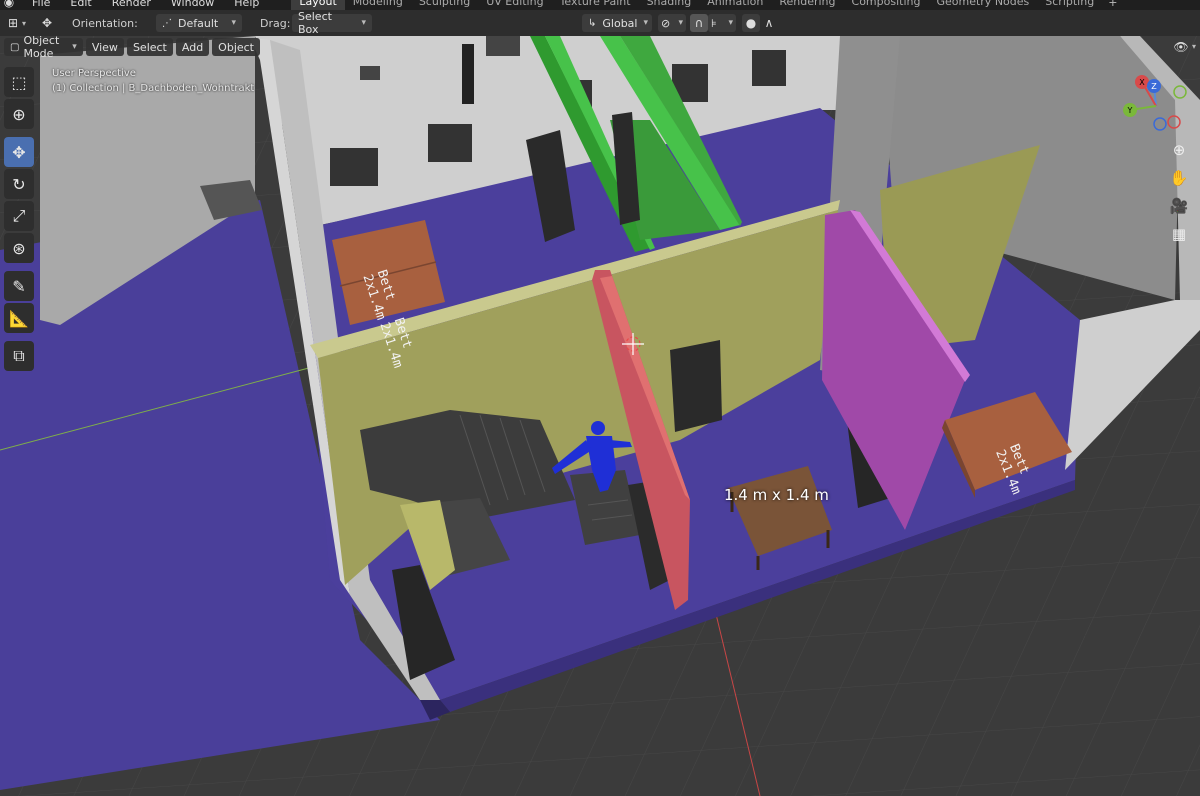  I want to click on scale-icon: ⤢, so click(19, 216).